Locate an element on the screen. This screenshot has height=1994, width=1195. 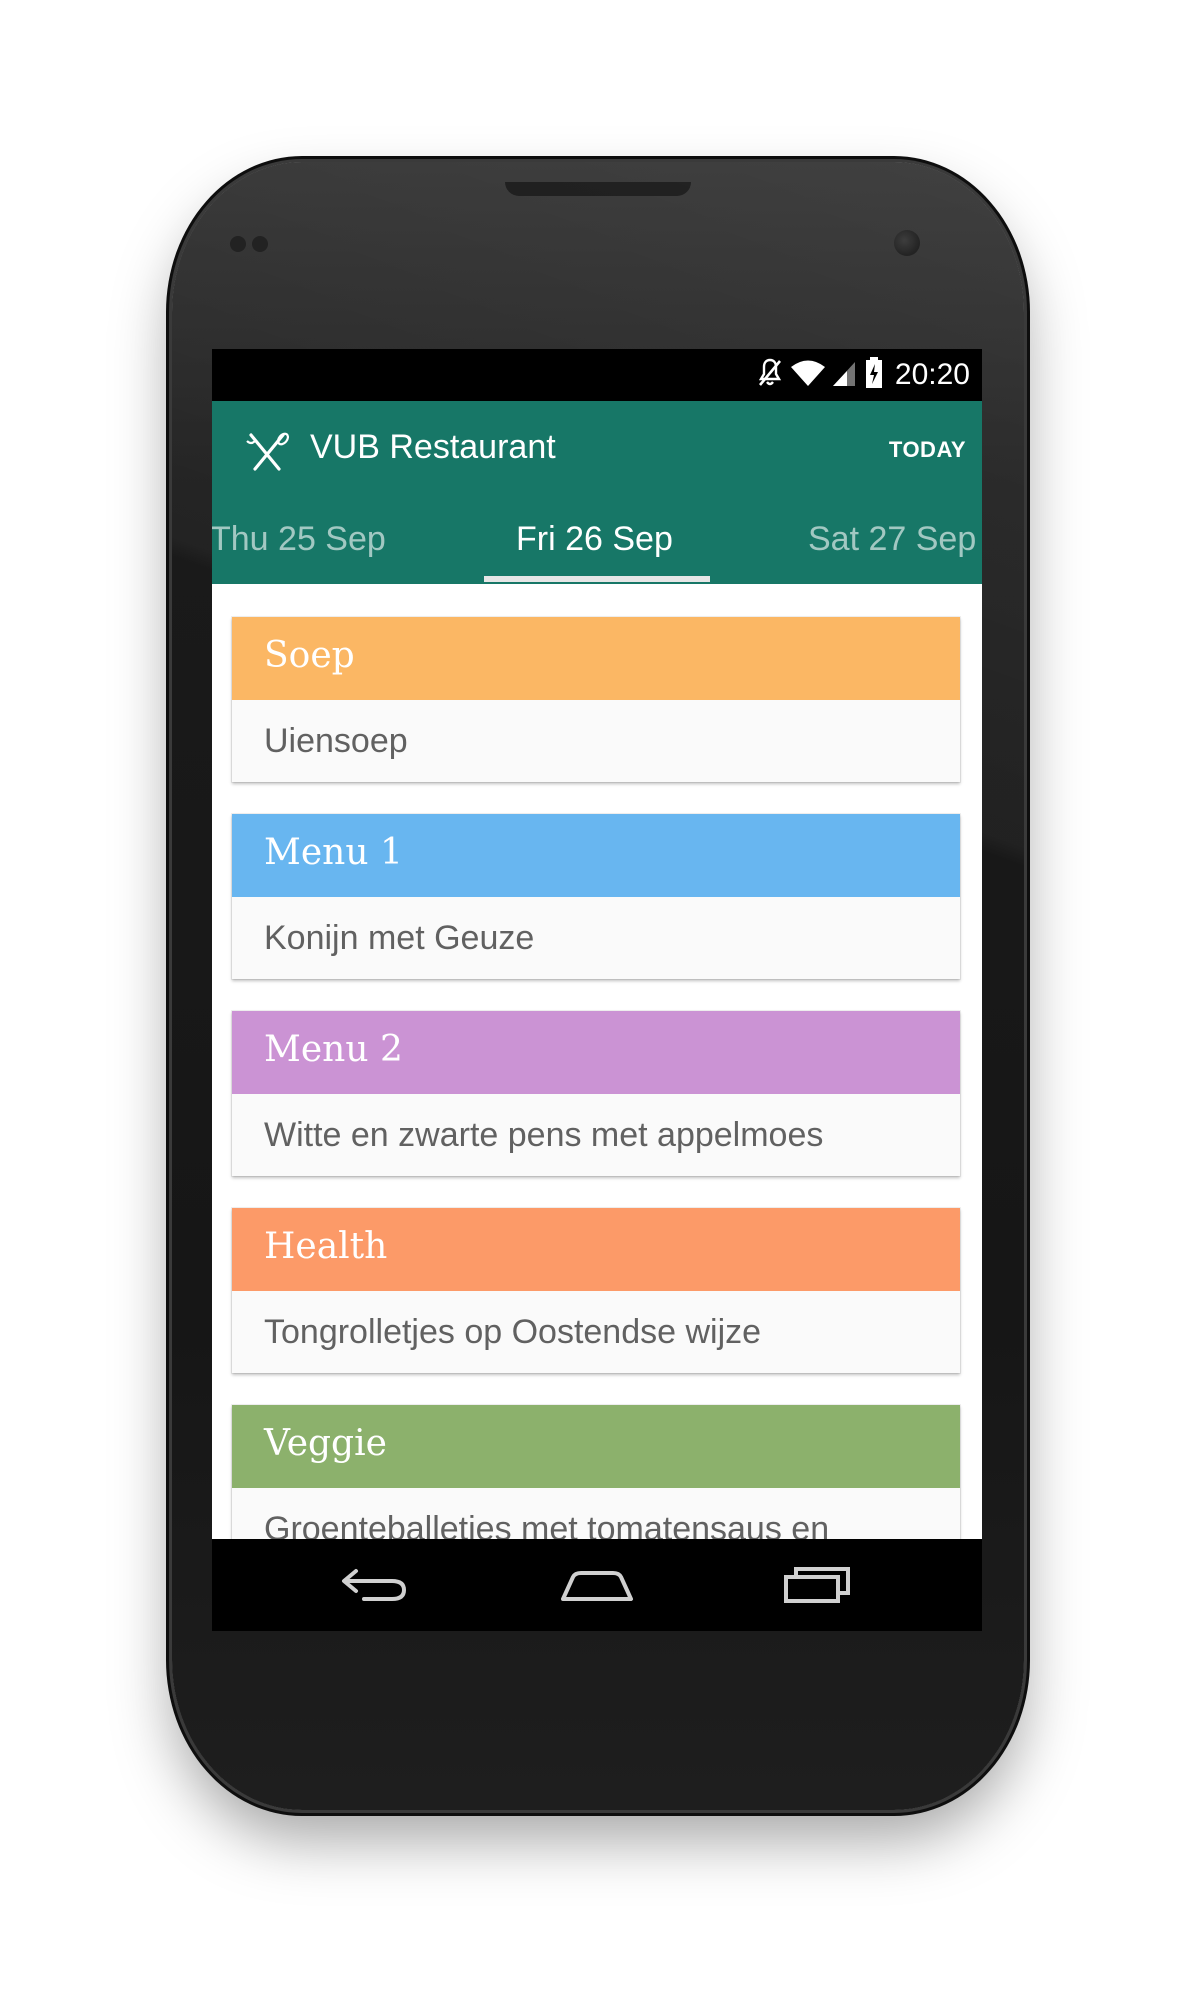
back-icon is located at coordinates (374, 1584).